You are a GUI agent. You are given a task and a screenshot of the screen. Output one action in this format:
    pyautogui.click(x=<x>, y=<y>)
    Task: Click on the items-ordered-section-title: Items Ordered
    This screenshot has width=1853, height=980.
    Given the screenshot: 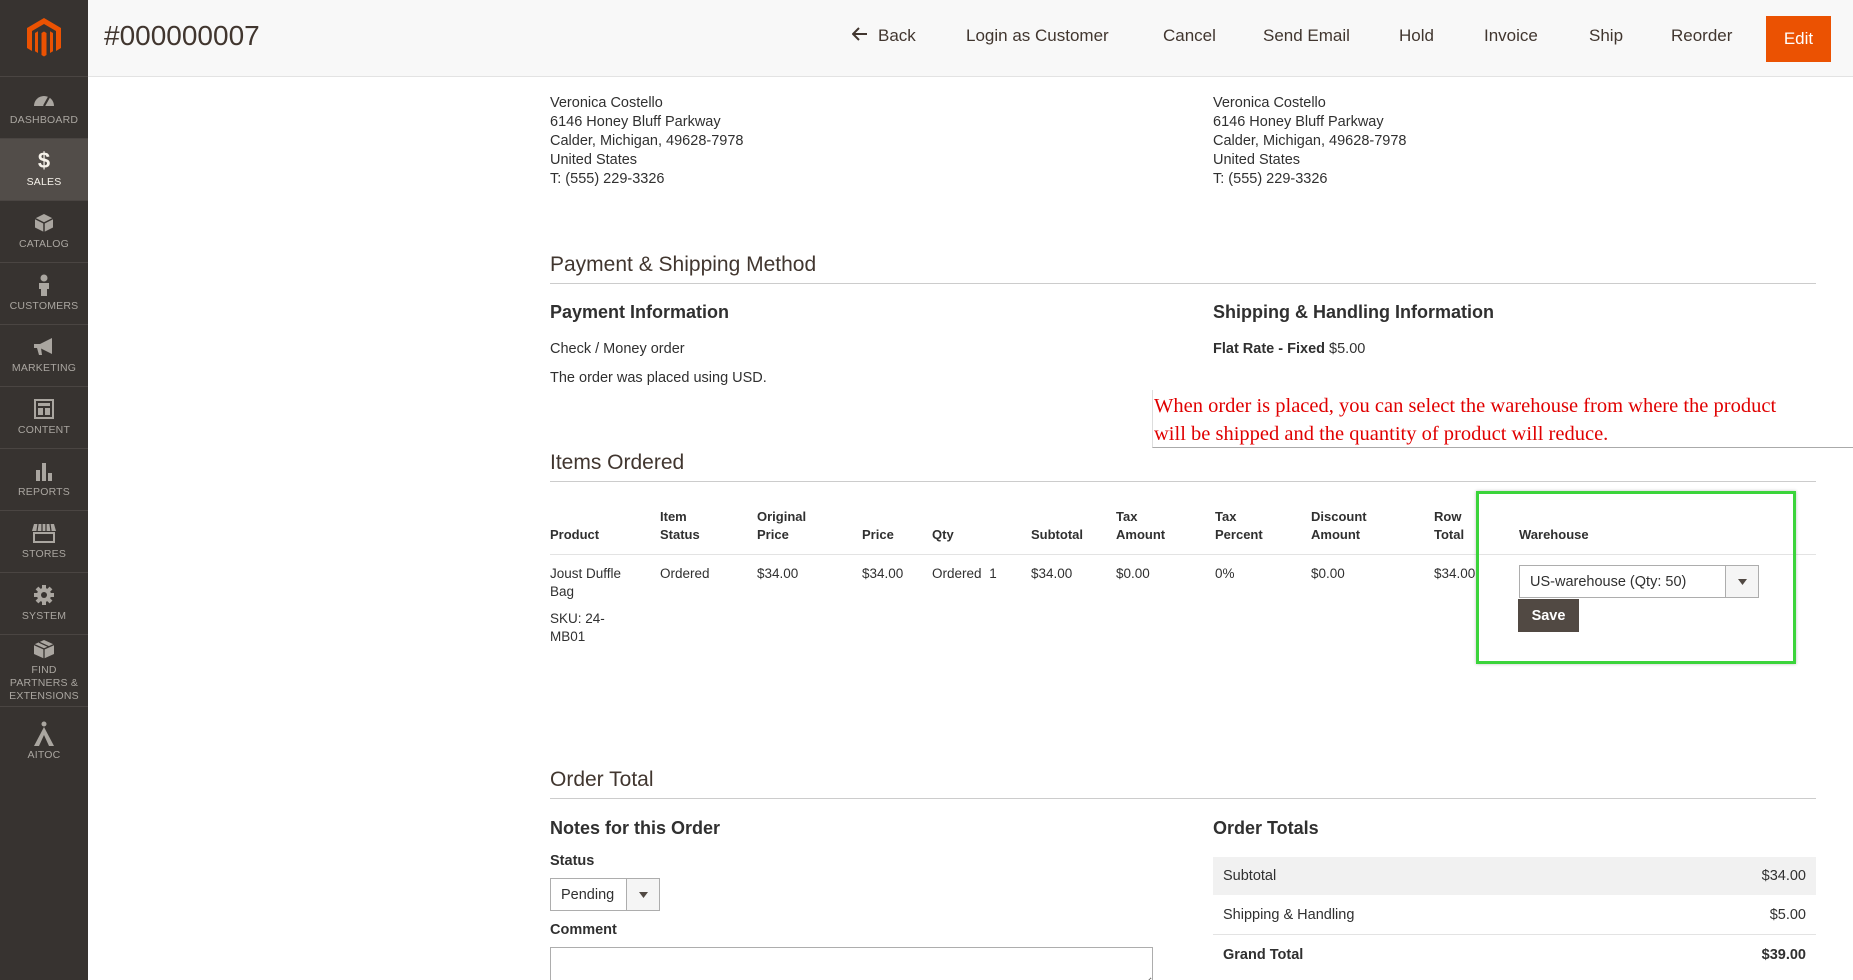 What is the action you would take?
    pyautogui.click(x=1183, y=466)
    